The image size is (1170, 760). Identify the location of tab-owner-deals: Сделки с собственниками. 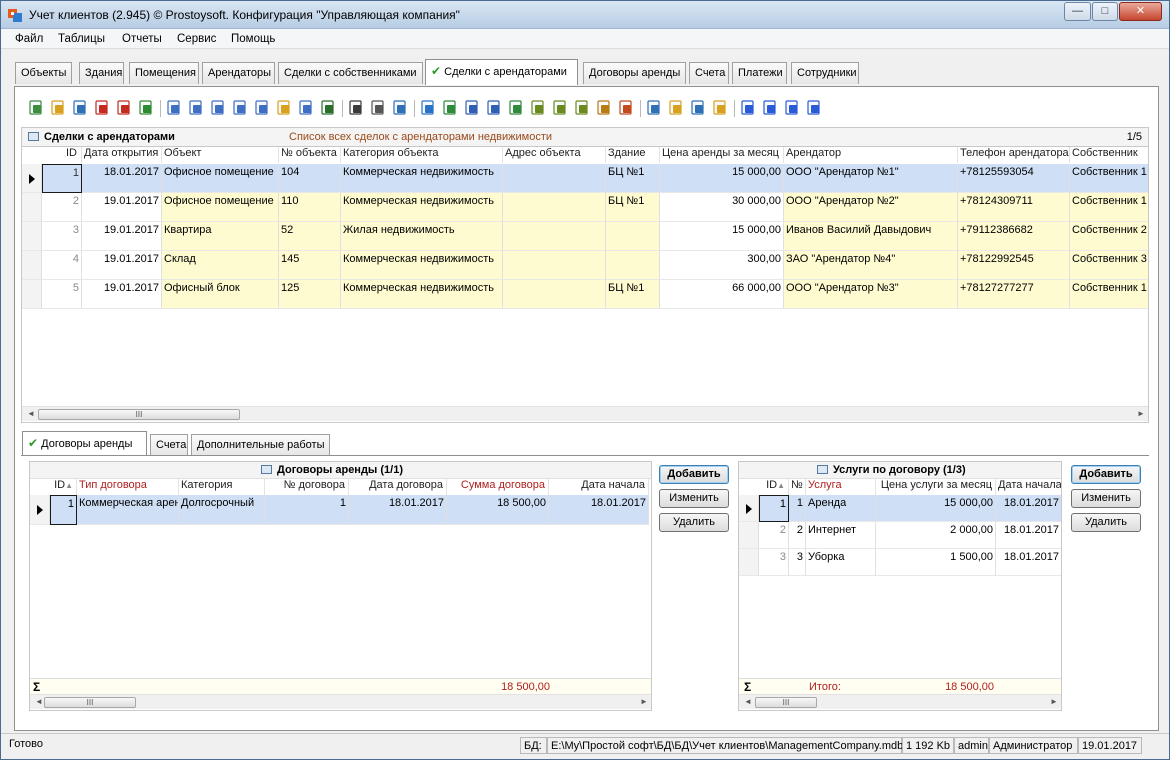
(350, 73).